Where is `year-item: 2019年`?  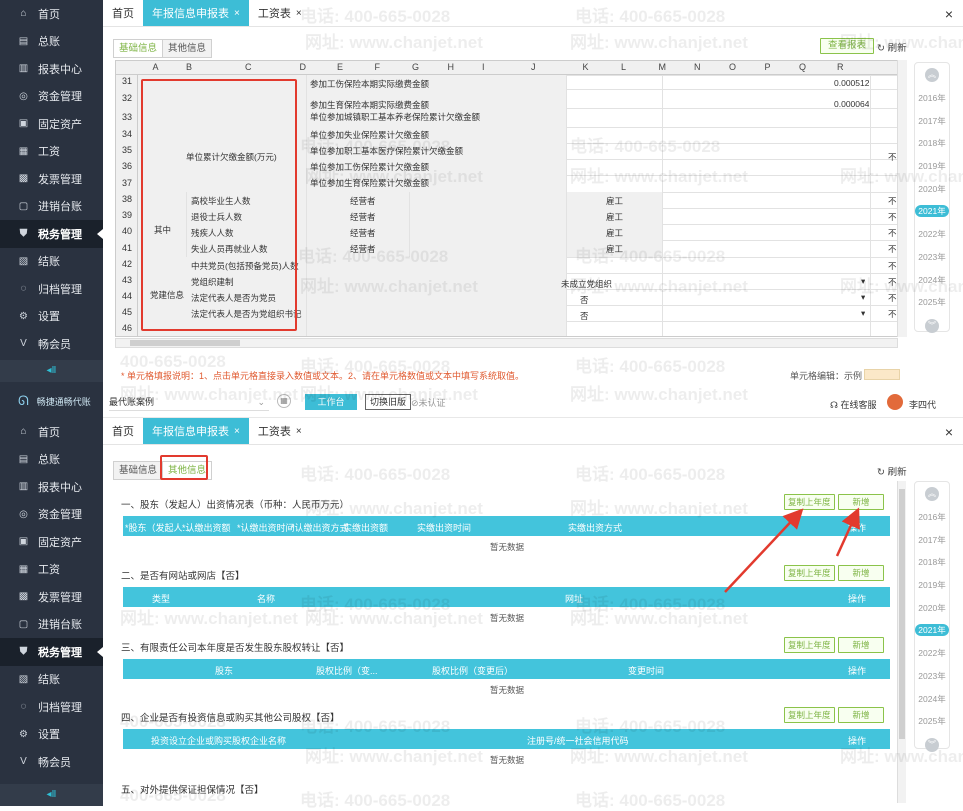
year-item: 2019年 is located at coordinates (932, 166).